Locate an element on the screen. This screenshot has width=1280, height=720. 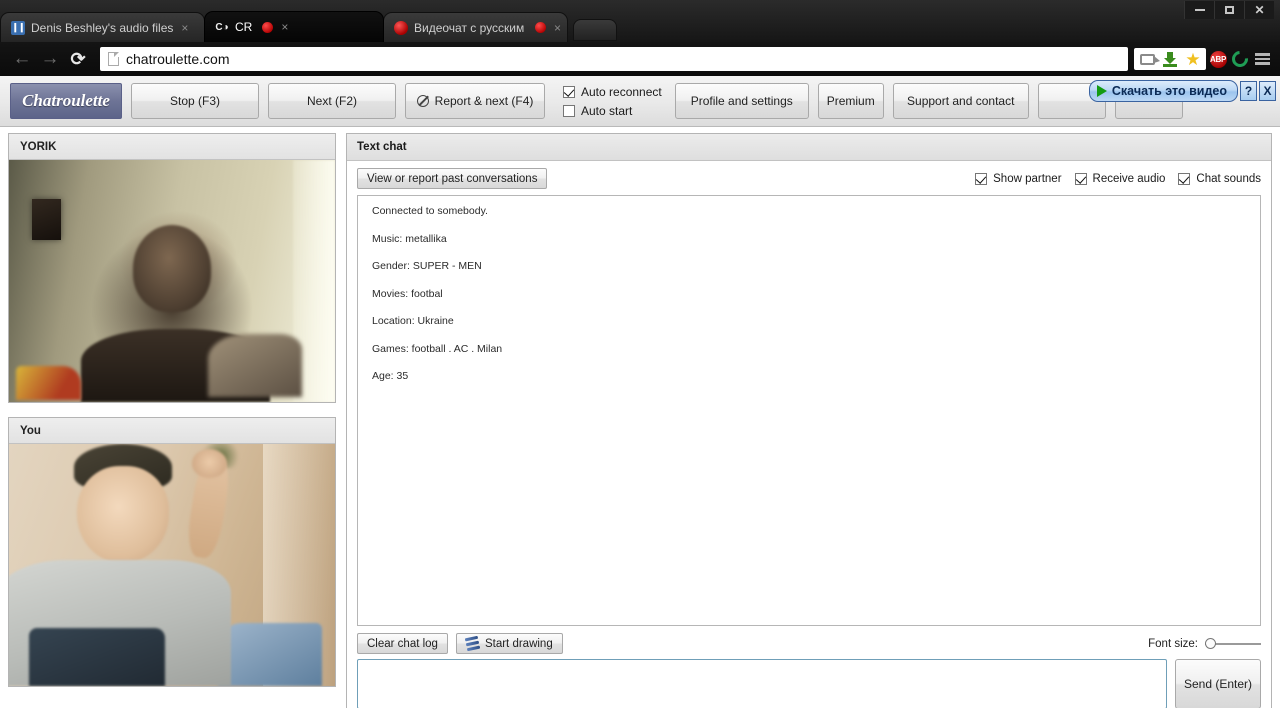
chatroulette-logo: Chatroulette is located at coordinates (66, 101).